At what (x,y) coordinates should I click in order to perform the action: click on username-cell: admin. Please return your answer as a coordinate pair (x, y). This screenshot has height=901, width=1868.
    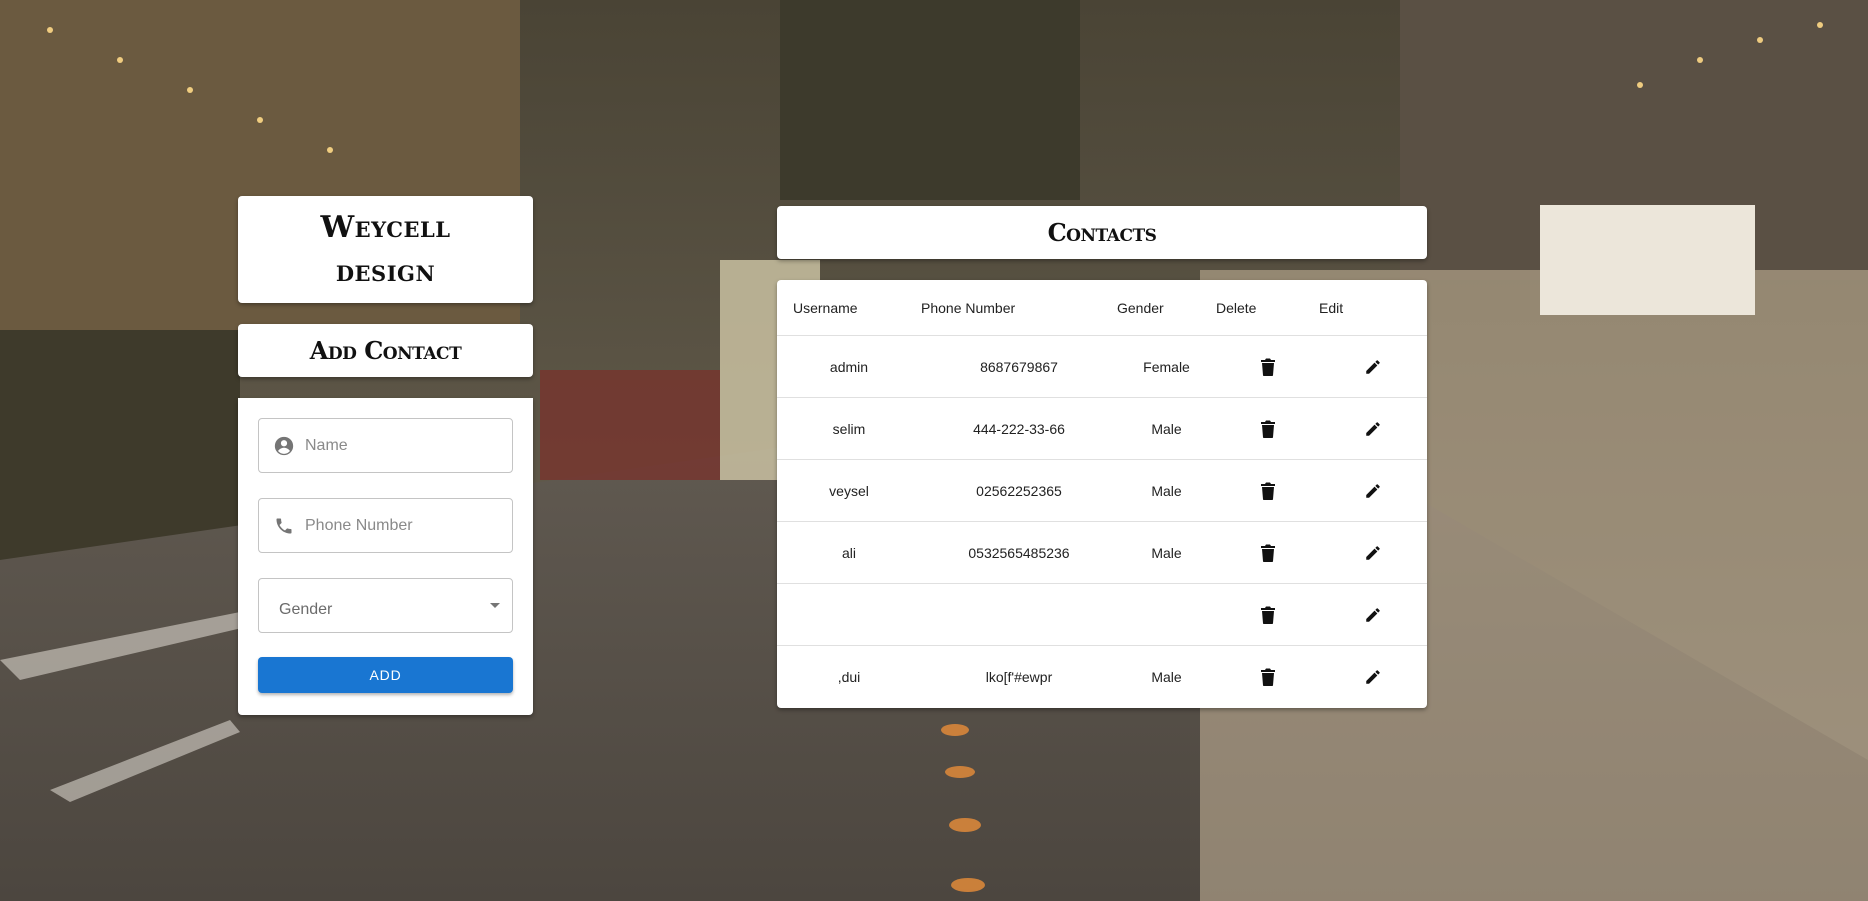
    Looking at the image, I should click on (849, 366).